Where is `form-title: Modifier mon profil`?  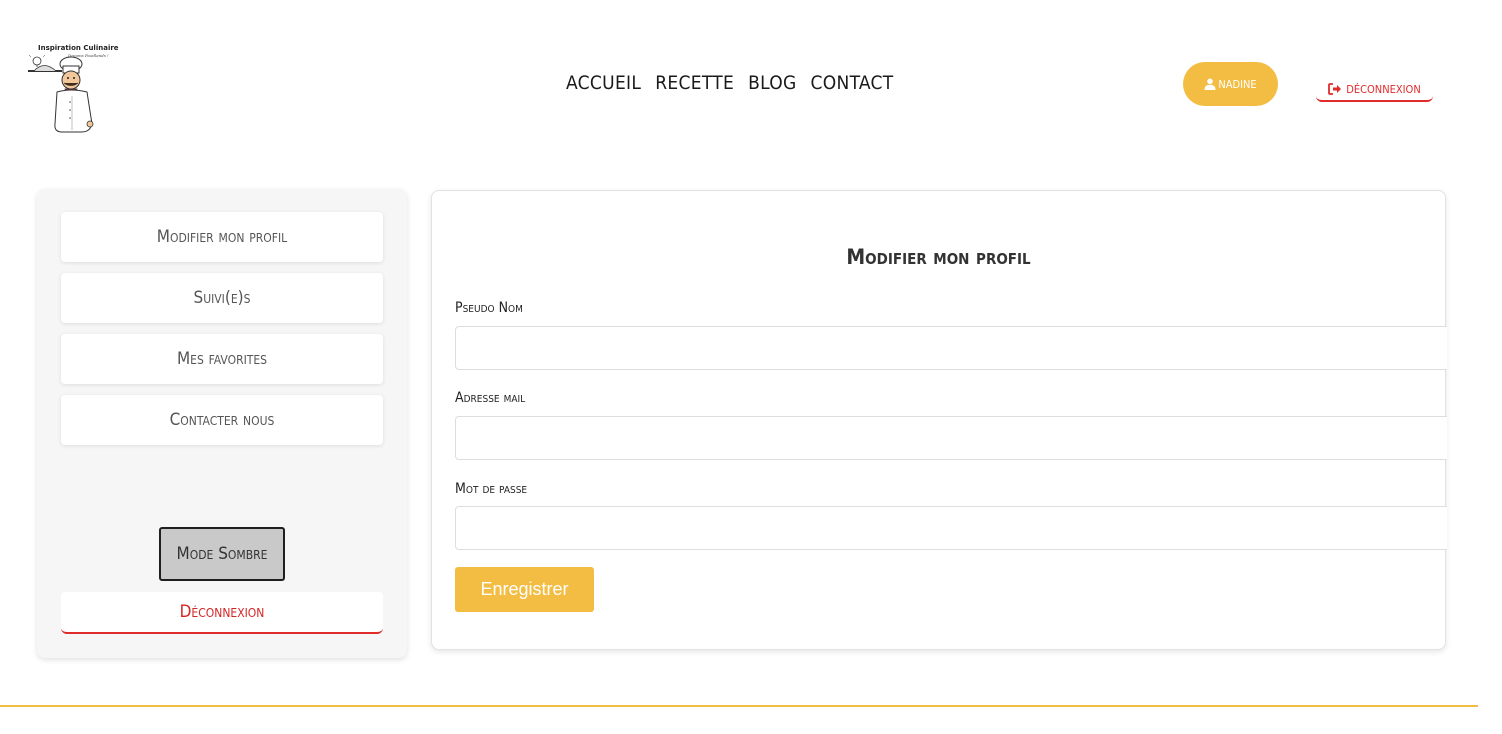
form-title: Modifier mon profil is located at coordinates (938, 257).